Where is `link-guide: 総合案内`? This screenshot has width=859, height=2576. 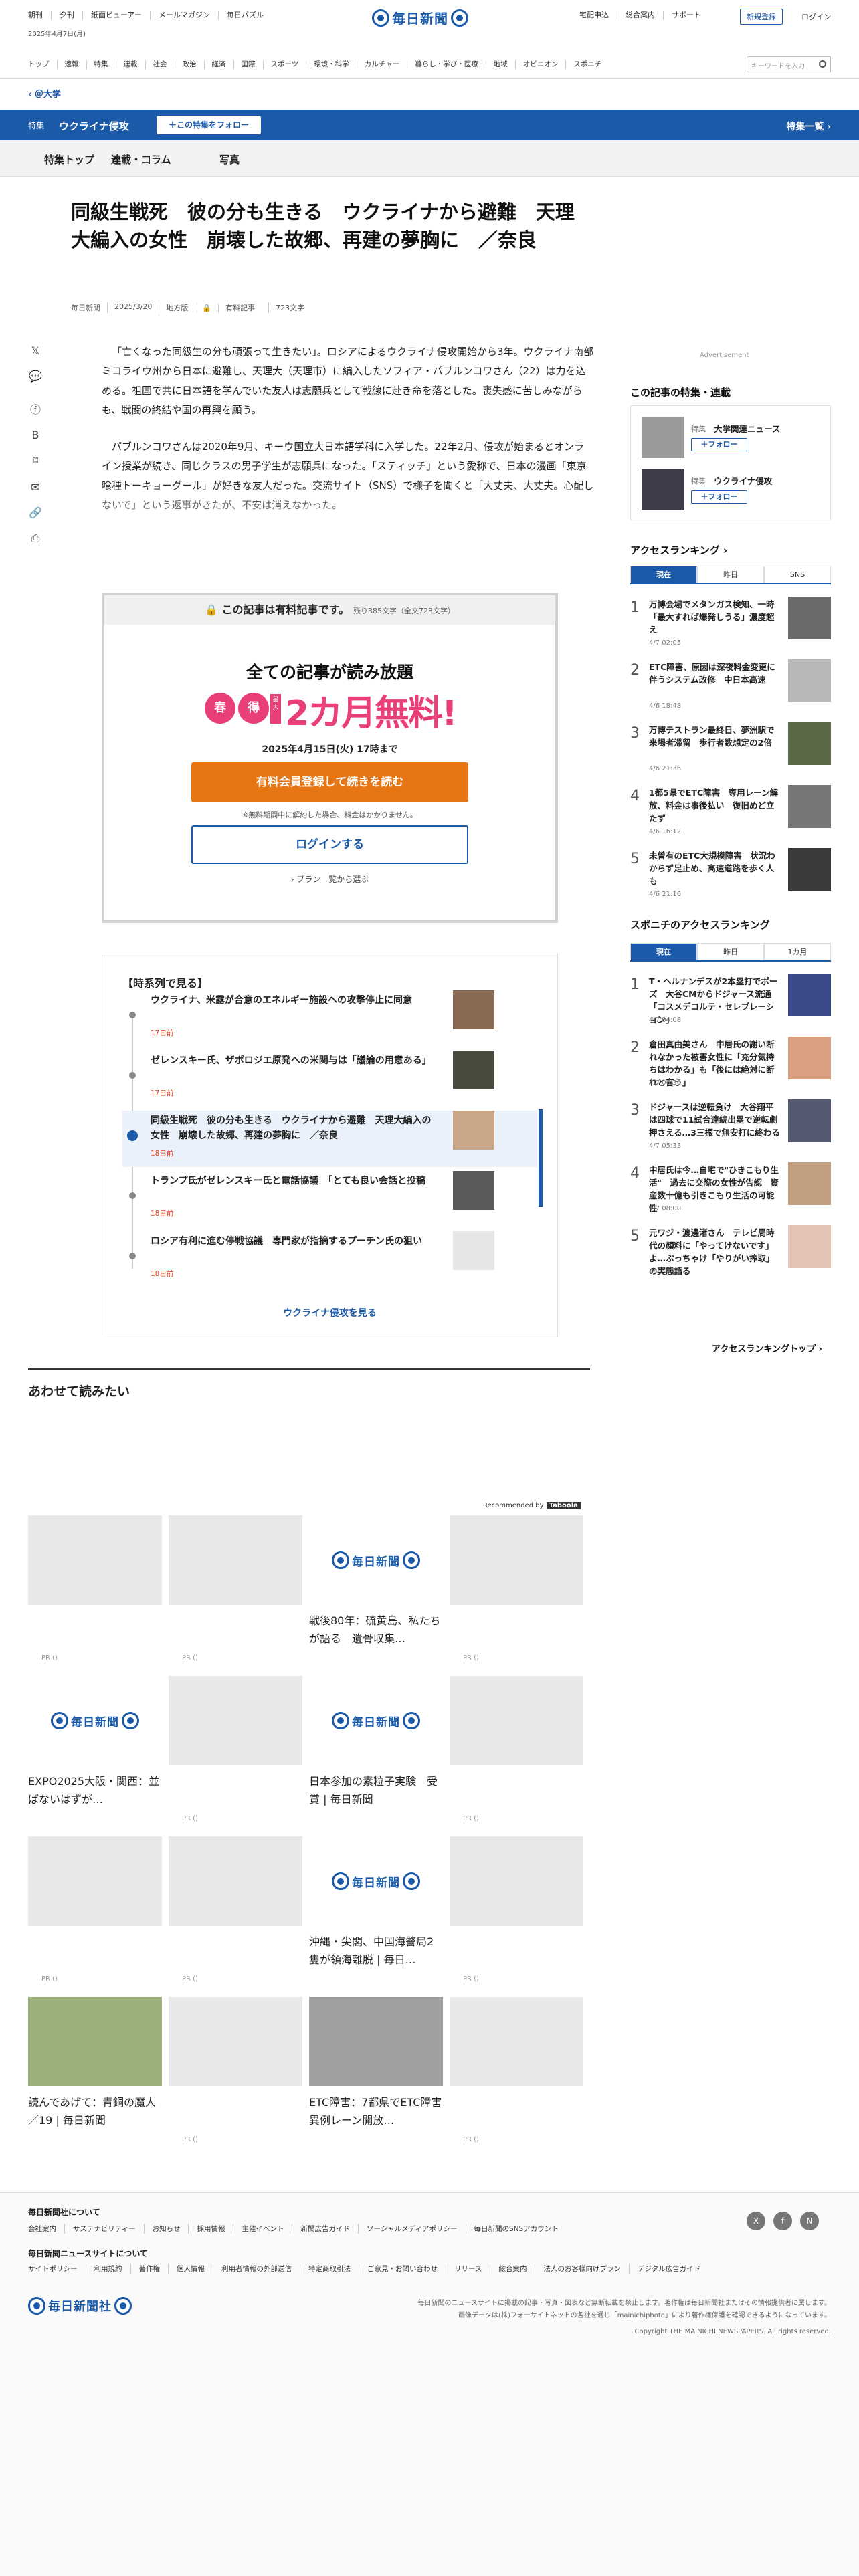 link-guide: 総合案内 is located at coordinates (640, 15).